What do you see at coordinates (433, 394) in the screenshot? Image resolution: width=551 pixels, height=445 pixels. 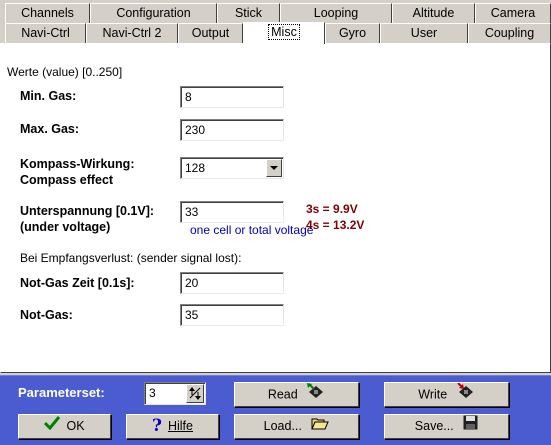 I see `write-button-label: Write` at bounding box center [433, 394].